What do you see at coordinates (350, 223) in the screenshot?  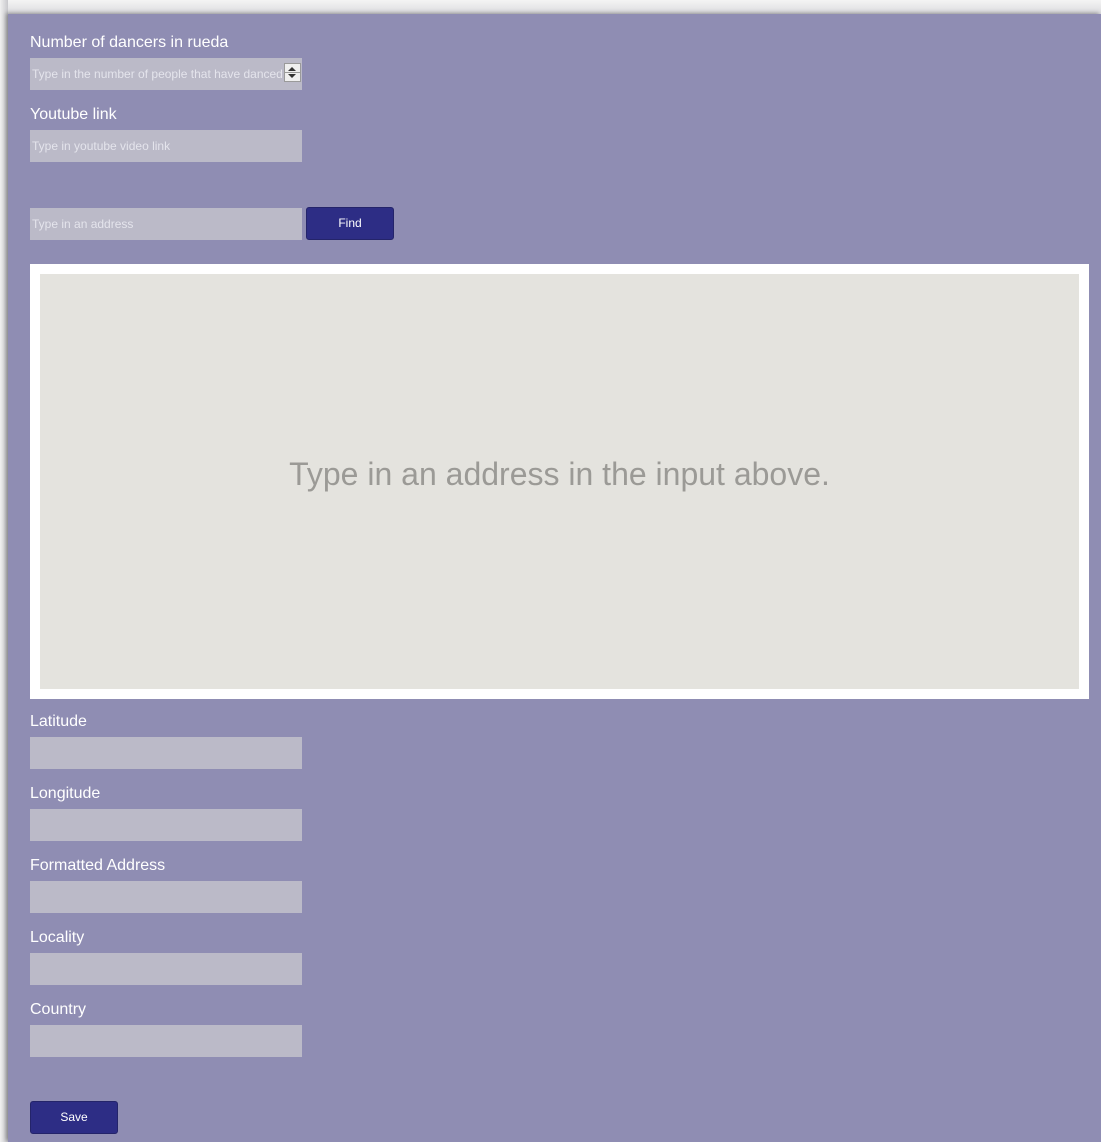 I see `find-button: Find` at bounding box center [350, 223].